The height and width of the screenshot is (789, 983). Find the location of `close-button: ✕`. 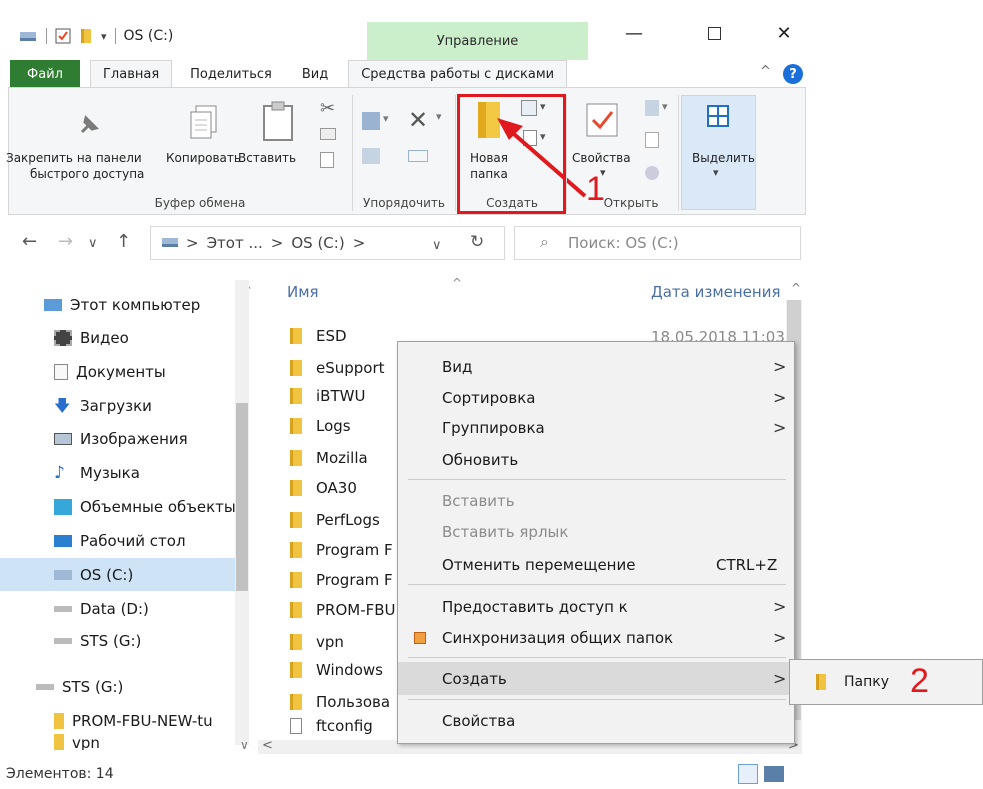

close-button: ✕ is located at coordinates (784, 33).